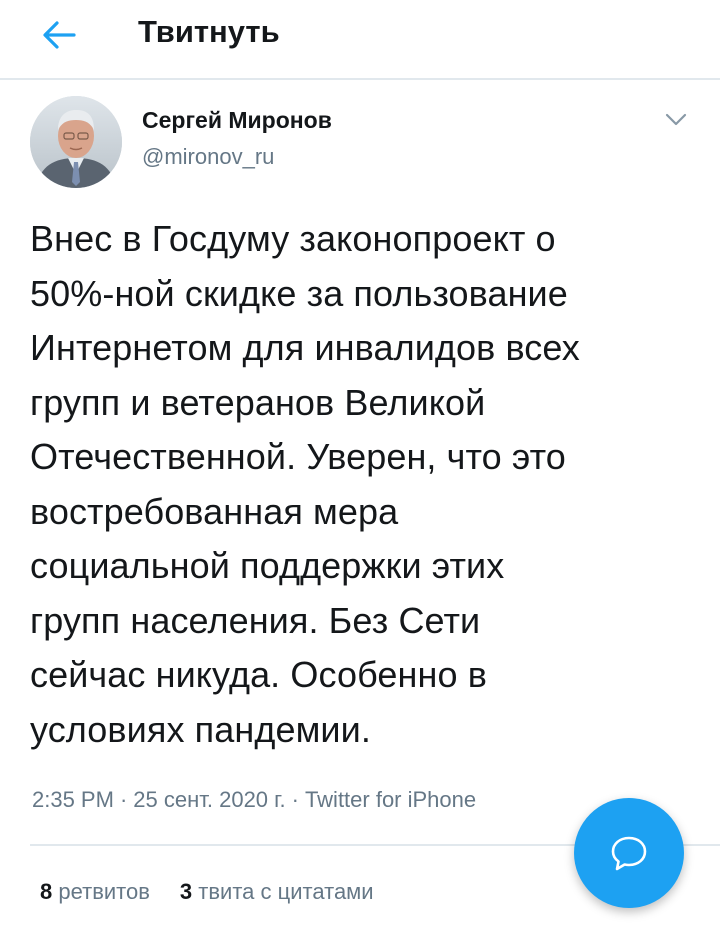 Image resolution: width=720 pixels, height=932 pixels. What do you see at coordinates (46, 891) in the screenshot?
I see `retweets-count: 8` at bounding box center [46, 891].